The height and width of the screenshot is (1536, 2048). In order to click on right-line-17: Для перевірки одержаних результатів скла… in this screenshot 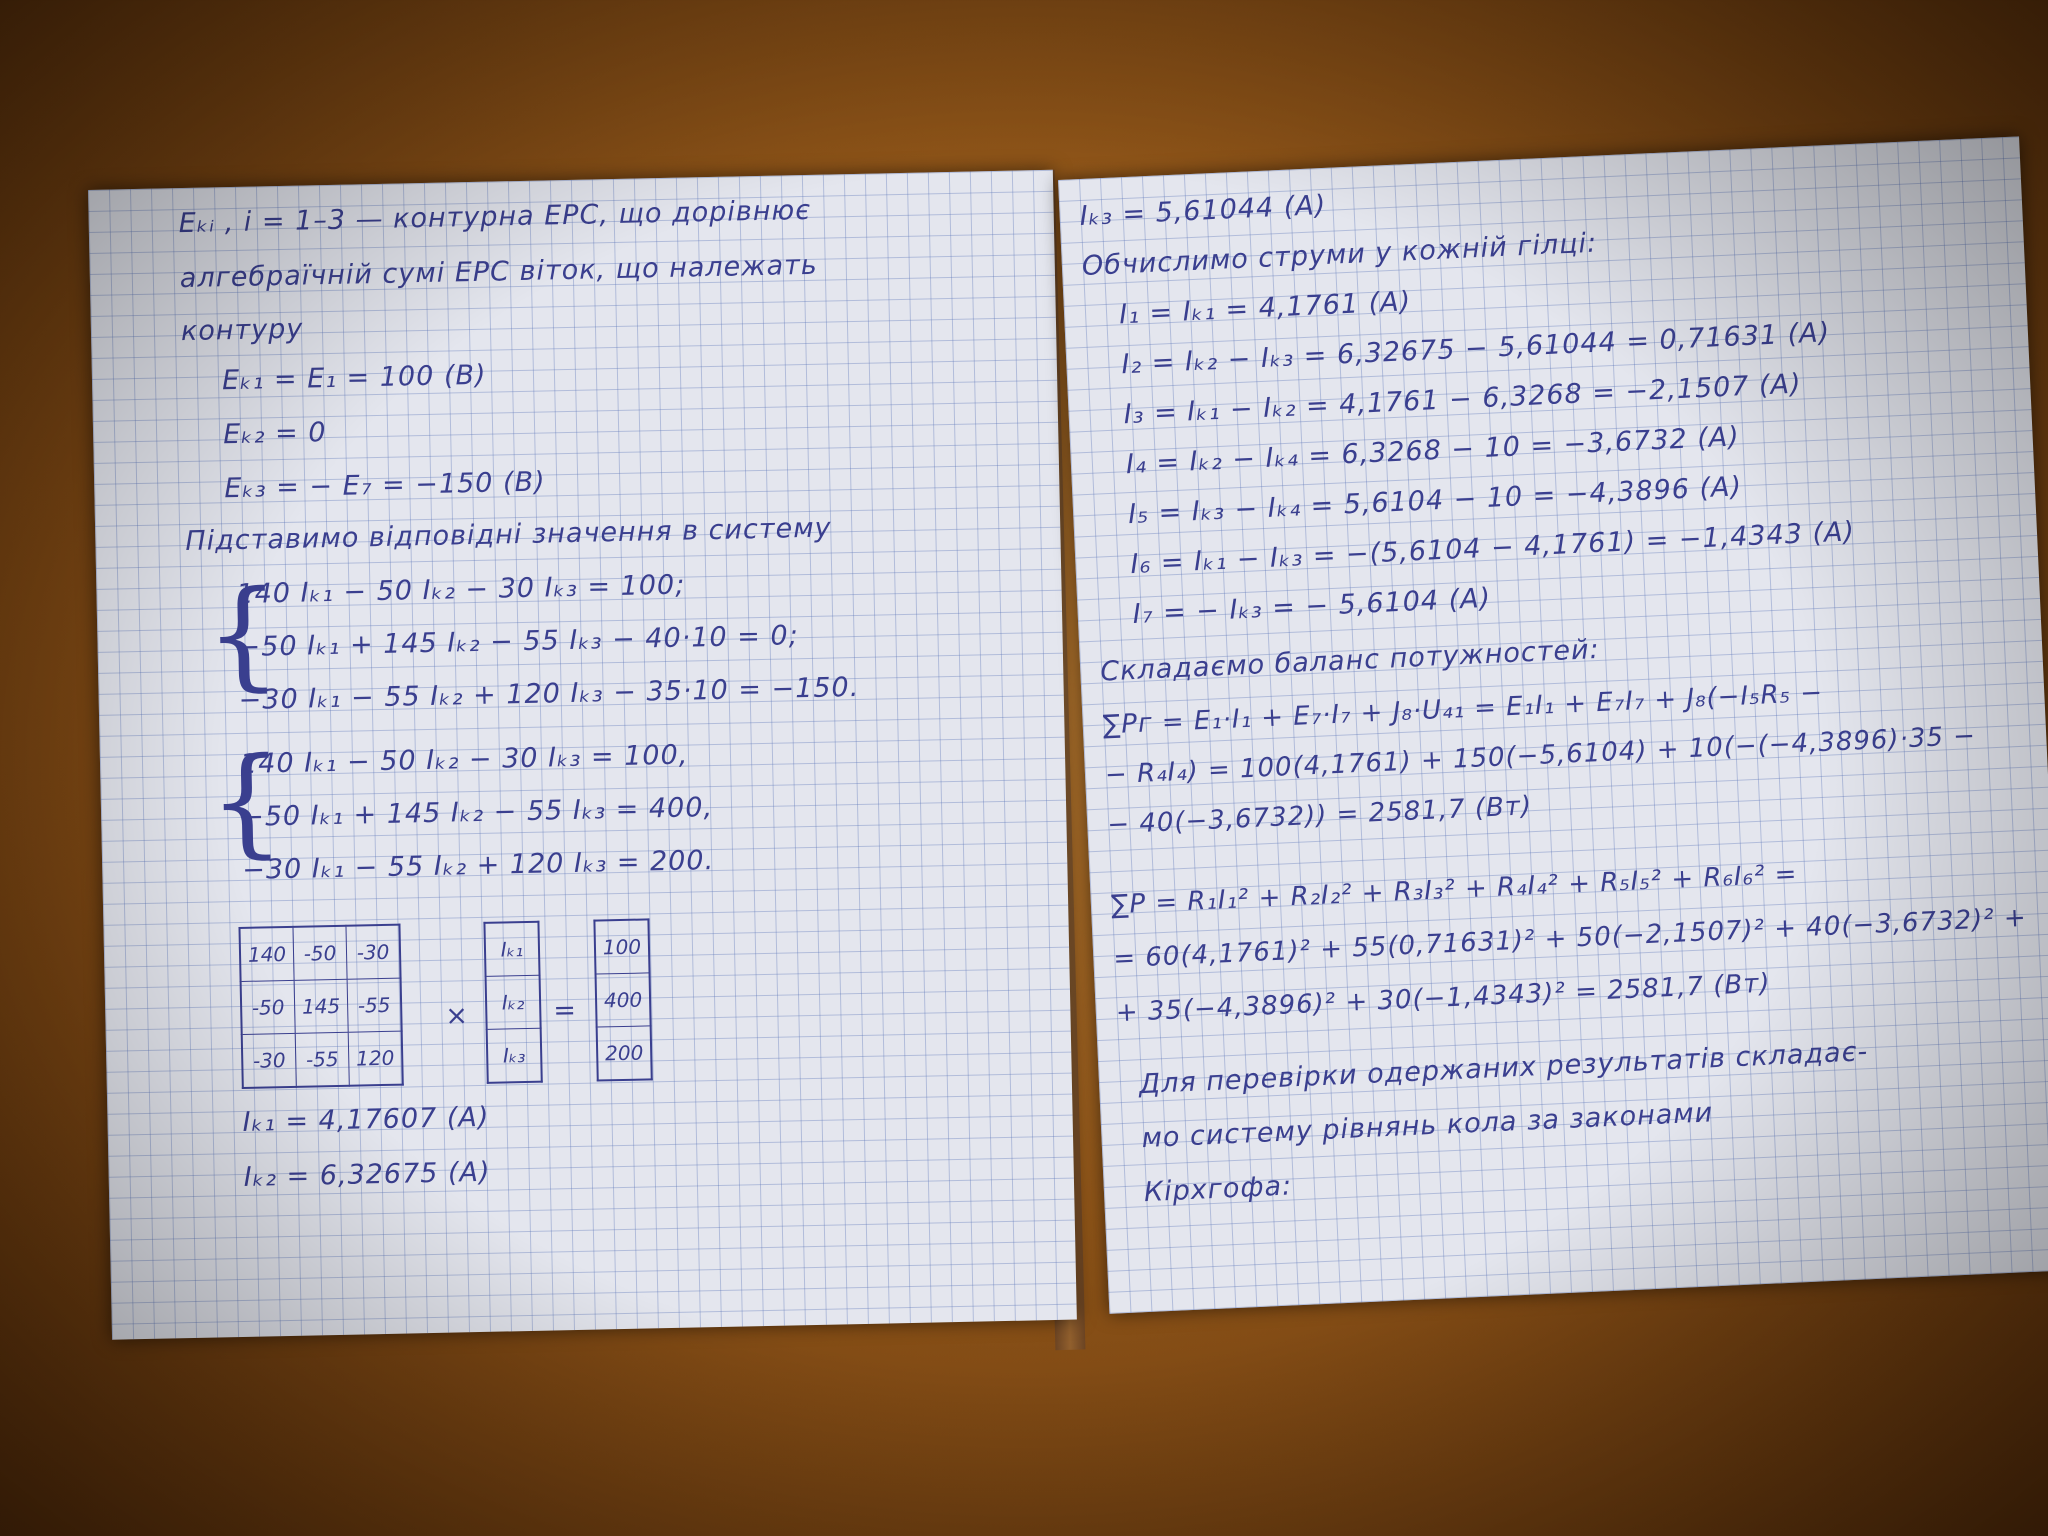, I will do `click(1503, 1068)`.